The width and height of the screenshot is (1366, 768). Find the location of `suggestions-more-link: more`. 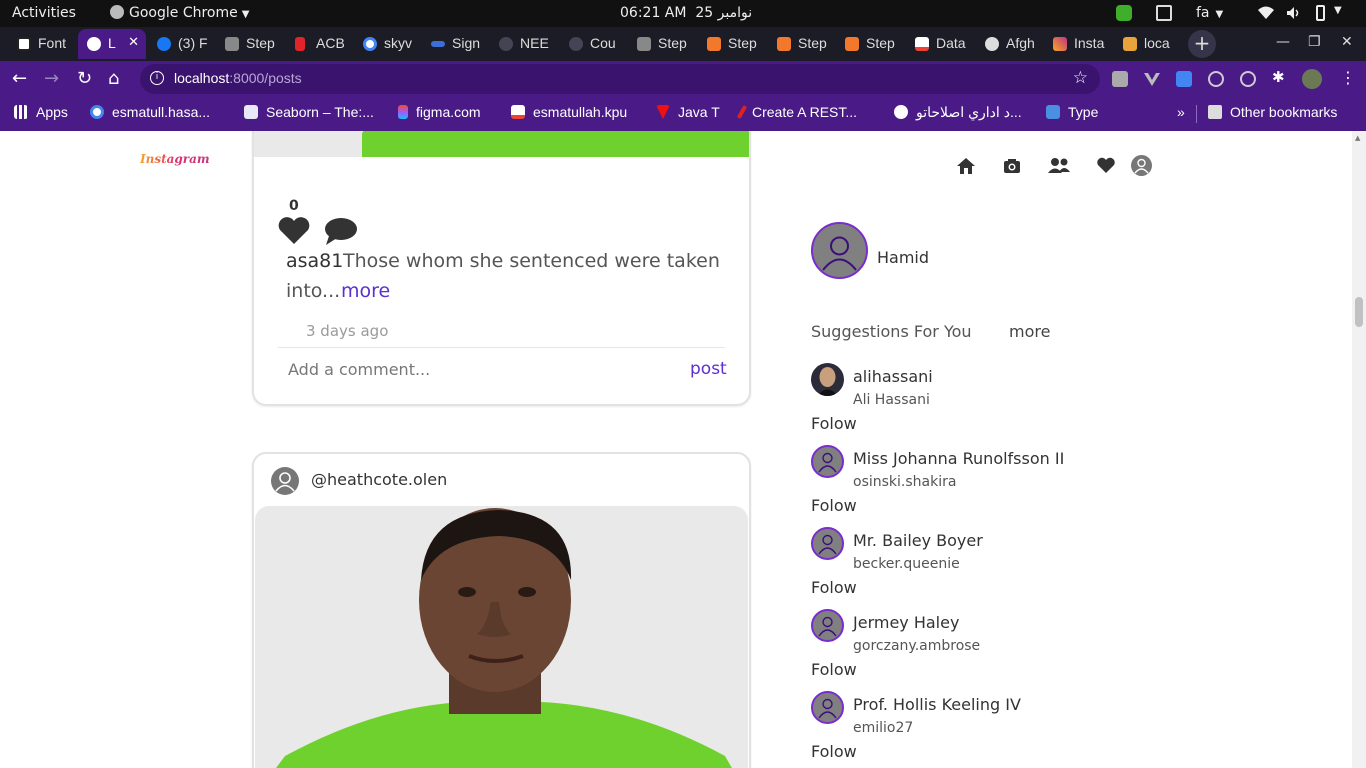

suggestions-more-link: more is located at coordinates (1029, 331).